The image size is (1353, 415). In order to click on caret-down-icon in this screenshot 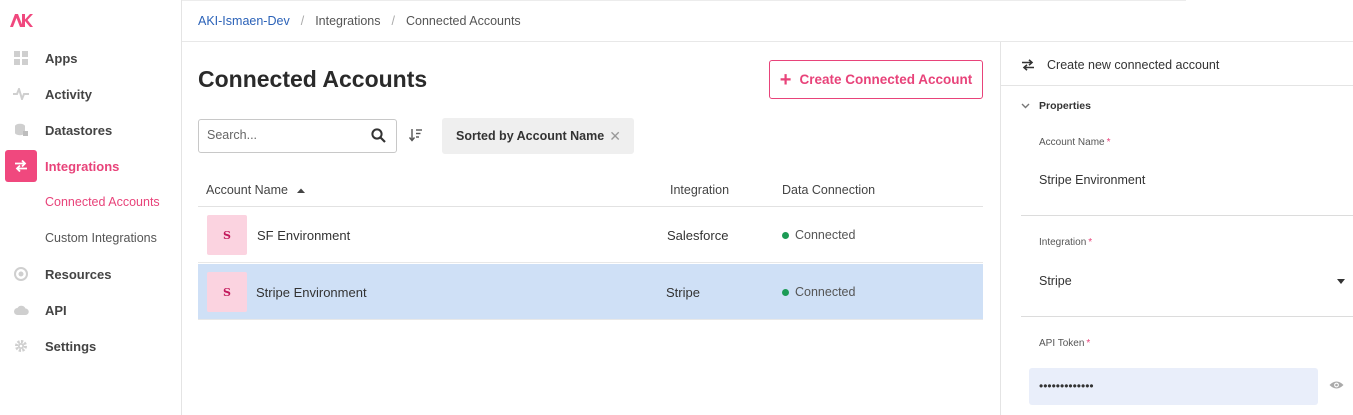, I will do `click(1341, 281)`.